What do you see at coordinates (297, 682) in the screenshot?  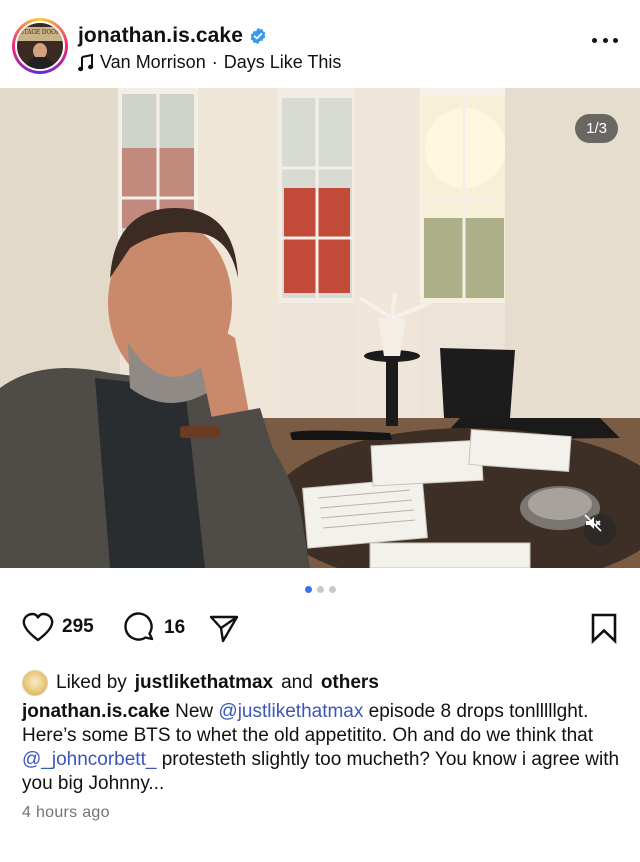 I see `liked-by-connector: and` at bounding box center [297, 682].